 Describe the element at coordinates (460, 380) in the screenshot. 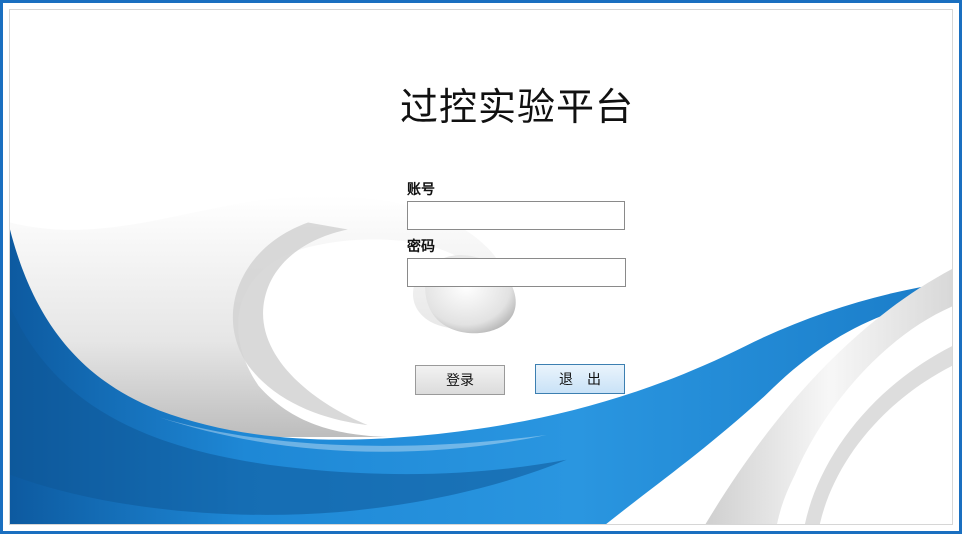

I see `login-button: 登录` at that location.